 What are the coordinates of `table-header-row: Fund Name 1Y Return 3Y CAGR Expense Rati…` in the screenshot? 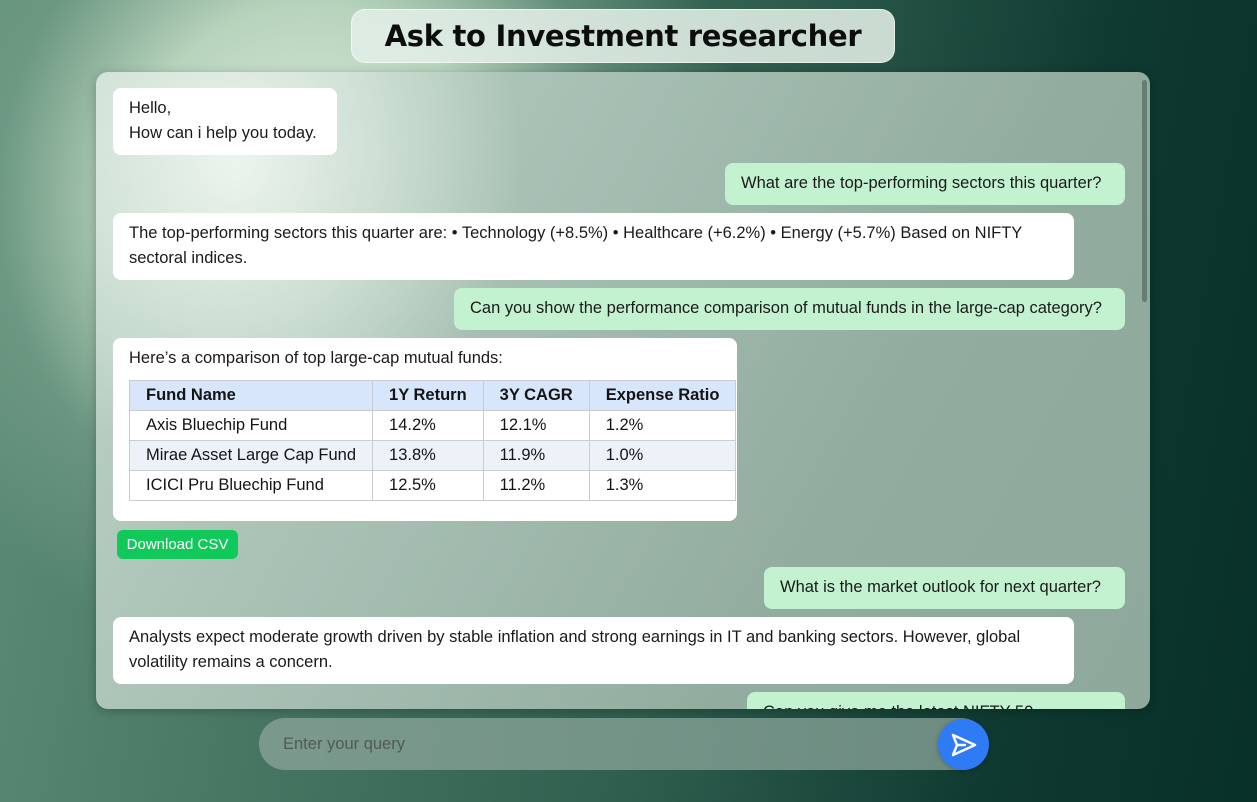 It's located at (432, 395).